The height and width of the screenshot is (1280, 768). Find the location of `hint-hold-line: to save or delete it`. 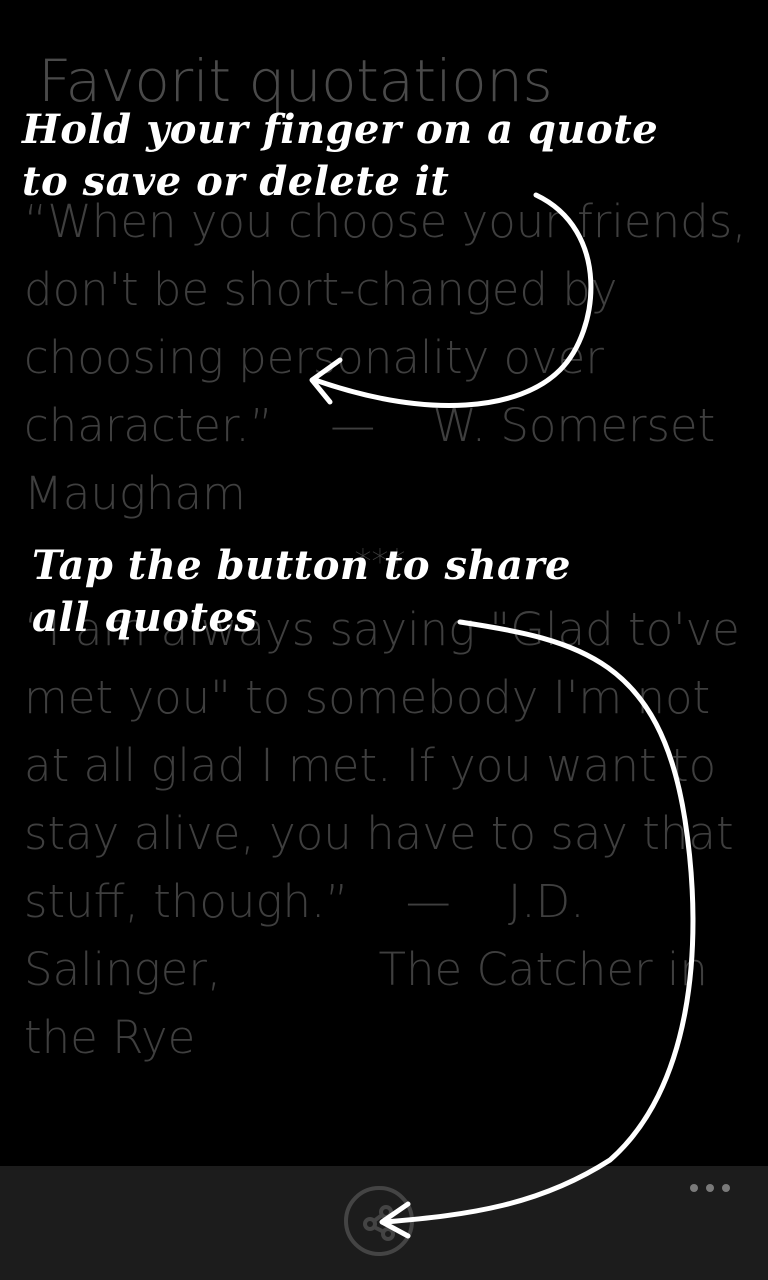

hint-hold-line: to save or delete it is located at coordinates (236, 181).